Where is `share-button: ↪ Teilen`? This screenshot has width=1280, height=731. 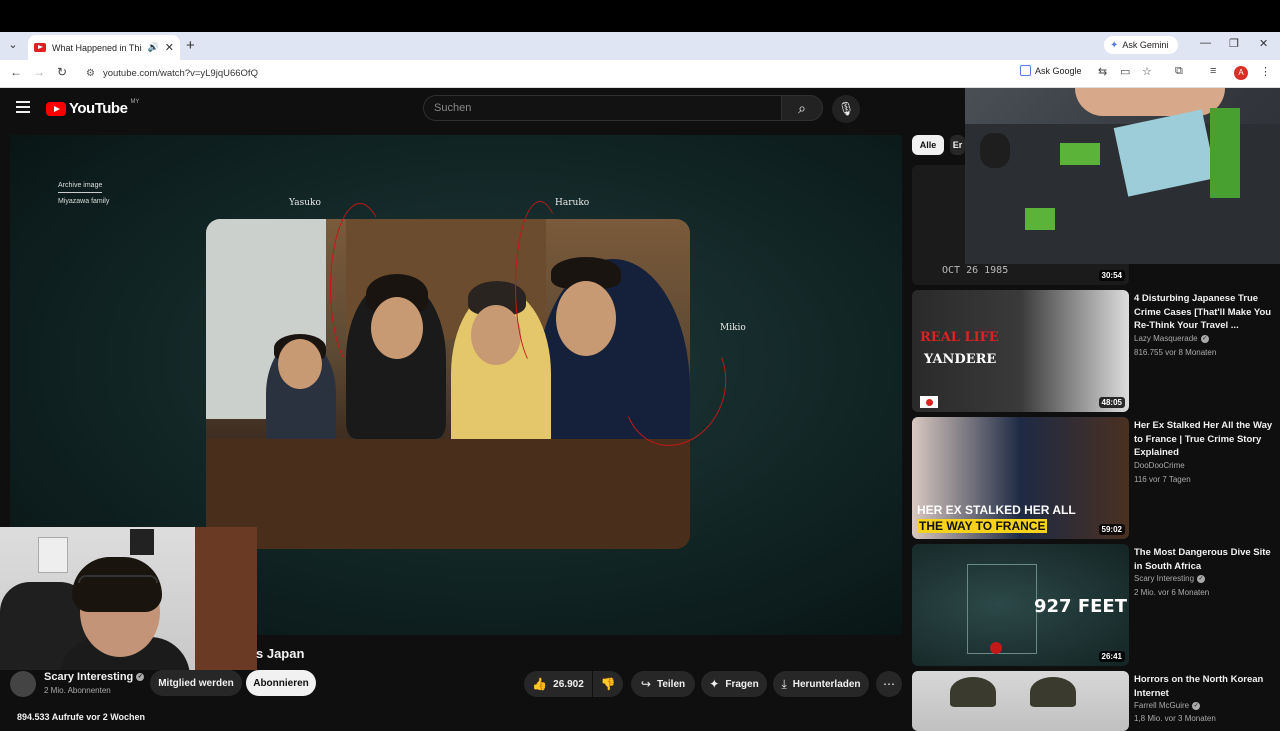
share-button: ↪ Teilen is located at coordinates (663, 684).